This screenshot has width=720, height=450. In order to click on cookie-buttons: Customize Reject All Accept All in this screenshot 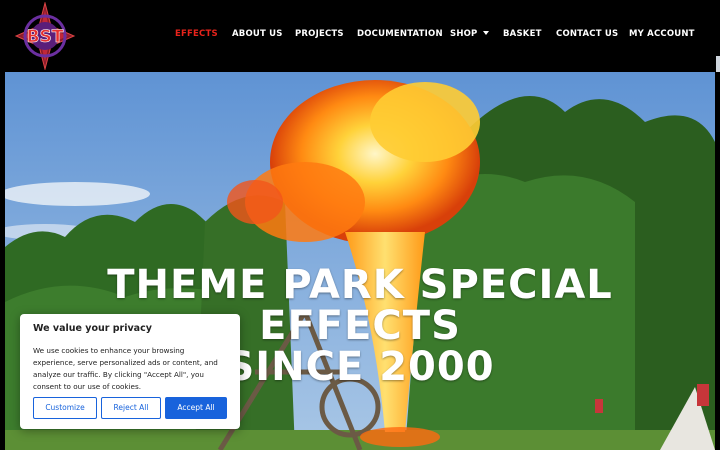, I will do `click(130, 408)`.